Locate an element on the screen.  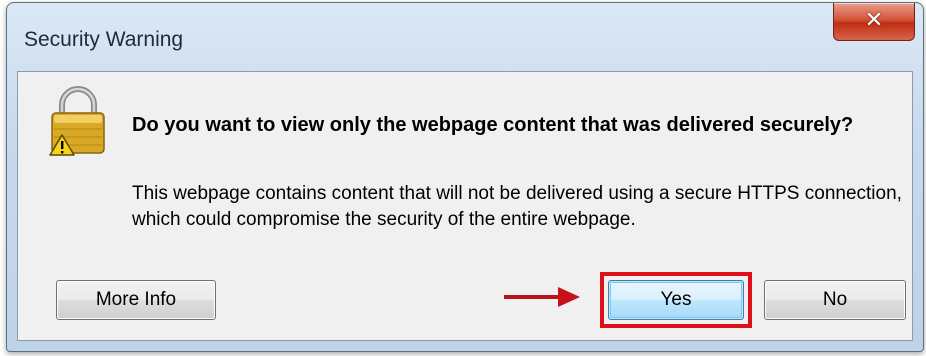
arrow-right-icon is located at coordinates (542, 297).